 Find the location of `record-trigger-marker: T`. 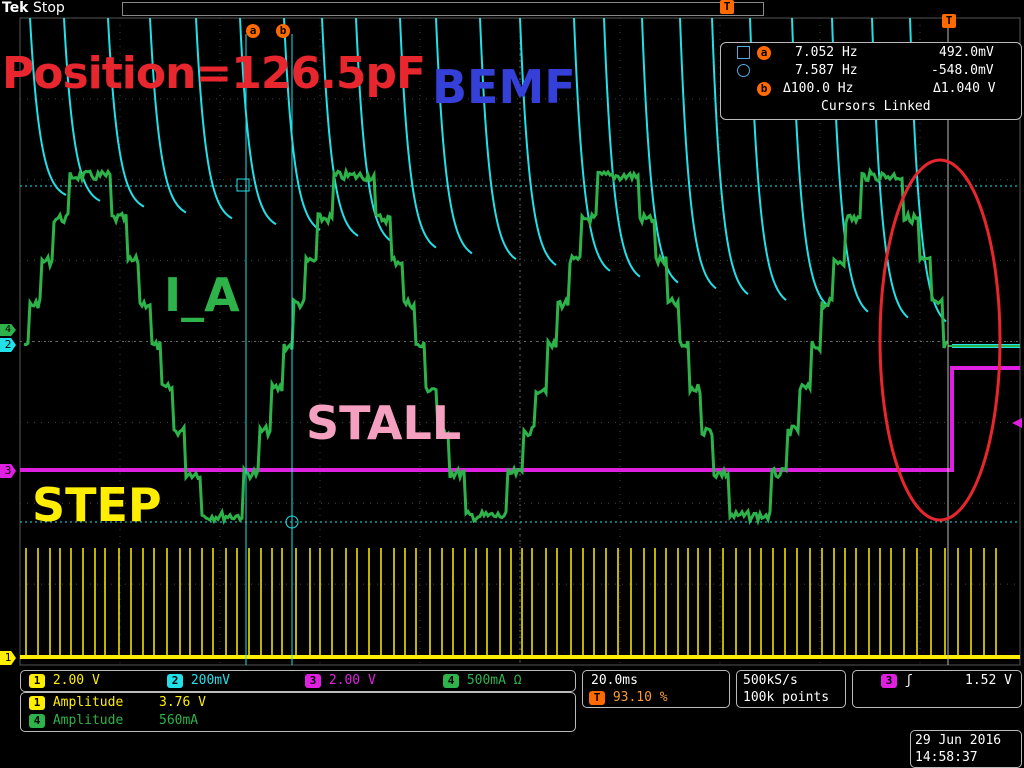

record-trigger-marker: T is located at coordinates (727, 7).